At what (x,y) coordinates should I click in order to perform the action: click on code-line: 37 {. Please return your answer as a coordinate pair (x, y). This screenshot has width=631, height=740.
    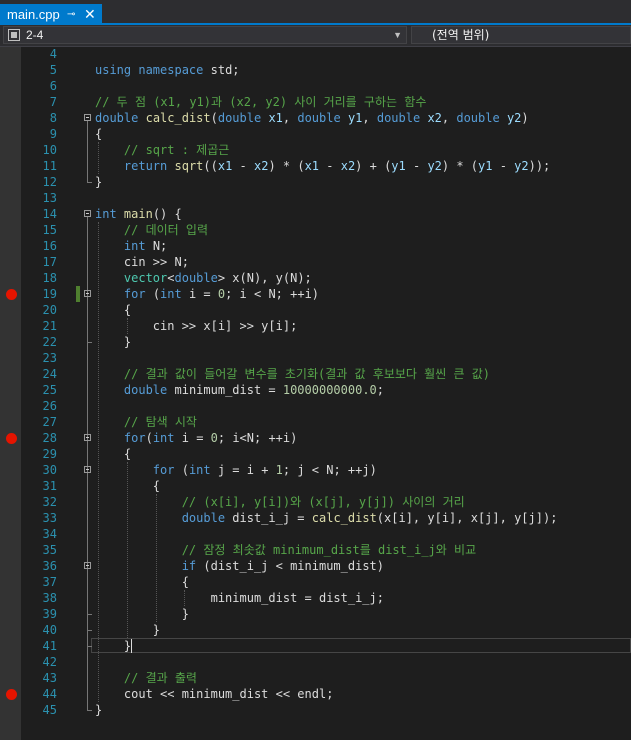
    Looking at the image, I should click on (315, 582).